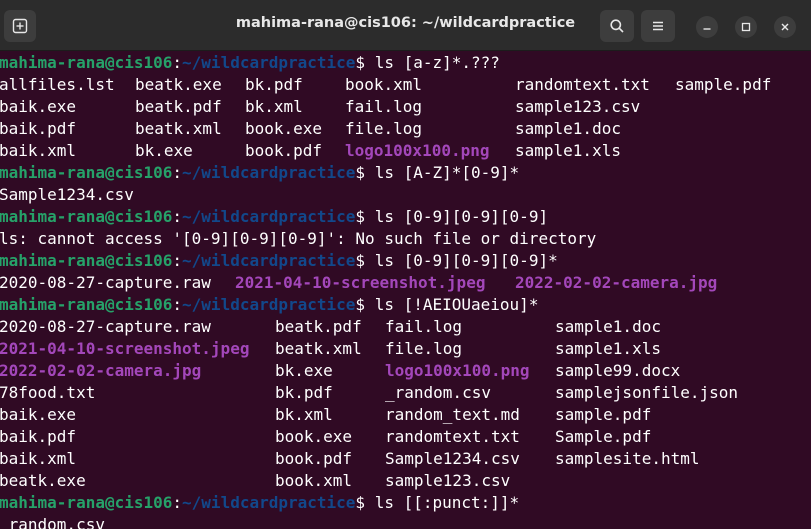  I want to click on file-entry: logo100x100.png, so click(457, 370).